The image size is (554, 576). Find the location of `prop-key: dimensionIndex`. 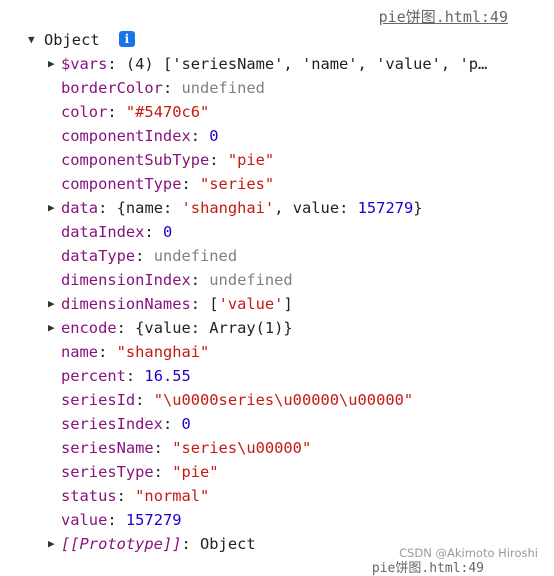

prop-key: dimensionIndex is located at coordinates (126, 280).